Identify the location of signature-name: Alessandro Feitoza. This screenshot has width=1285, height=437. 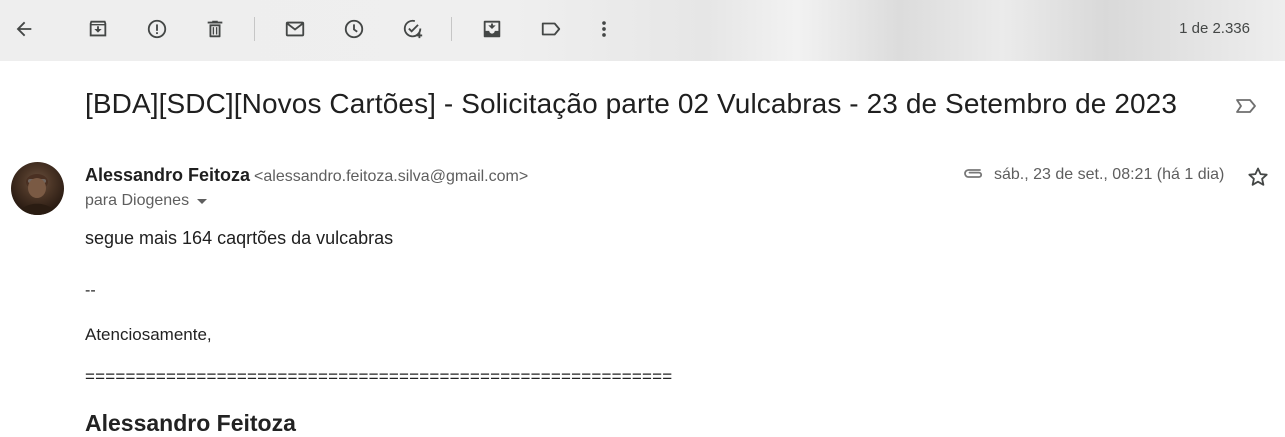
(190, 423).